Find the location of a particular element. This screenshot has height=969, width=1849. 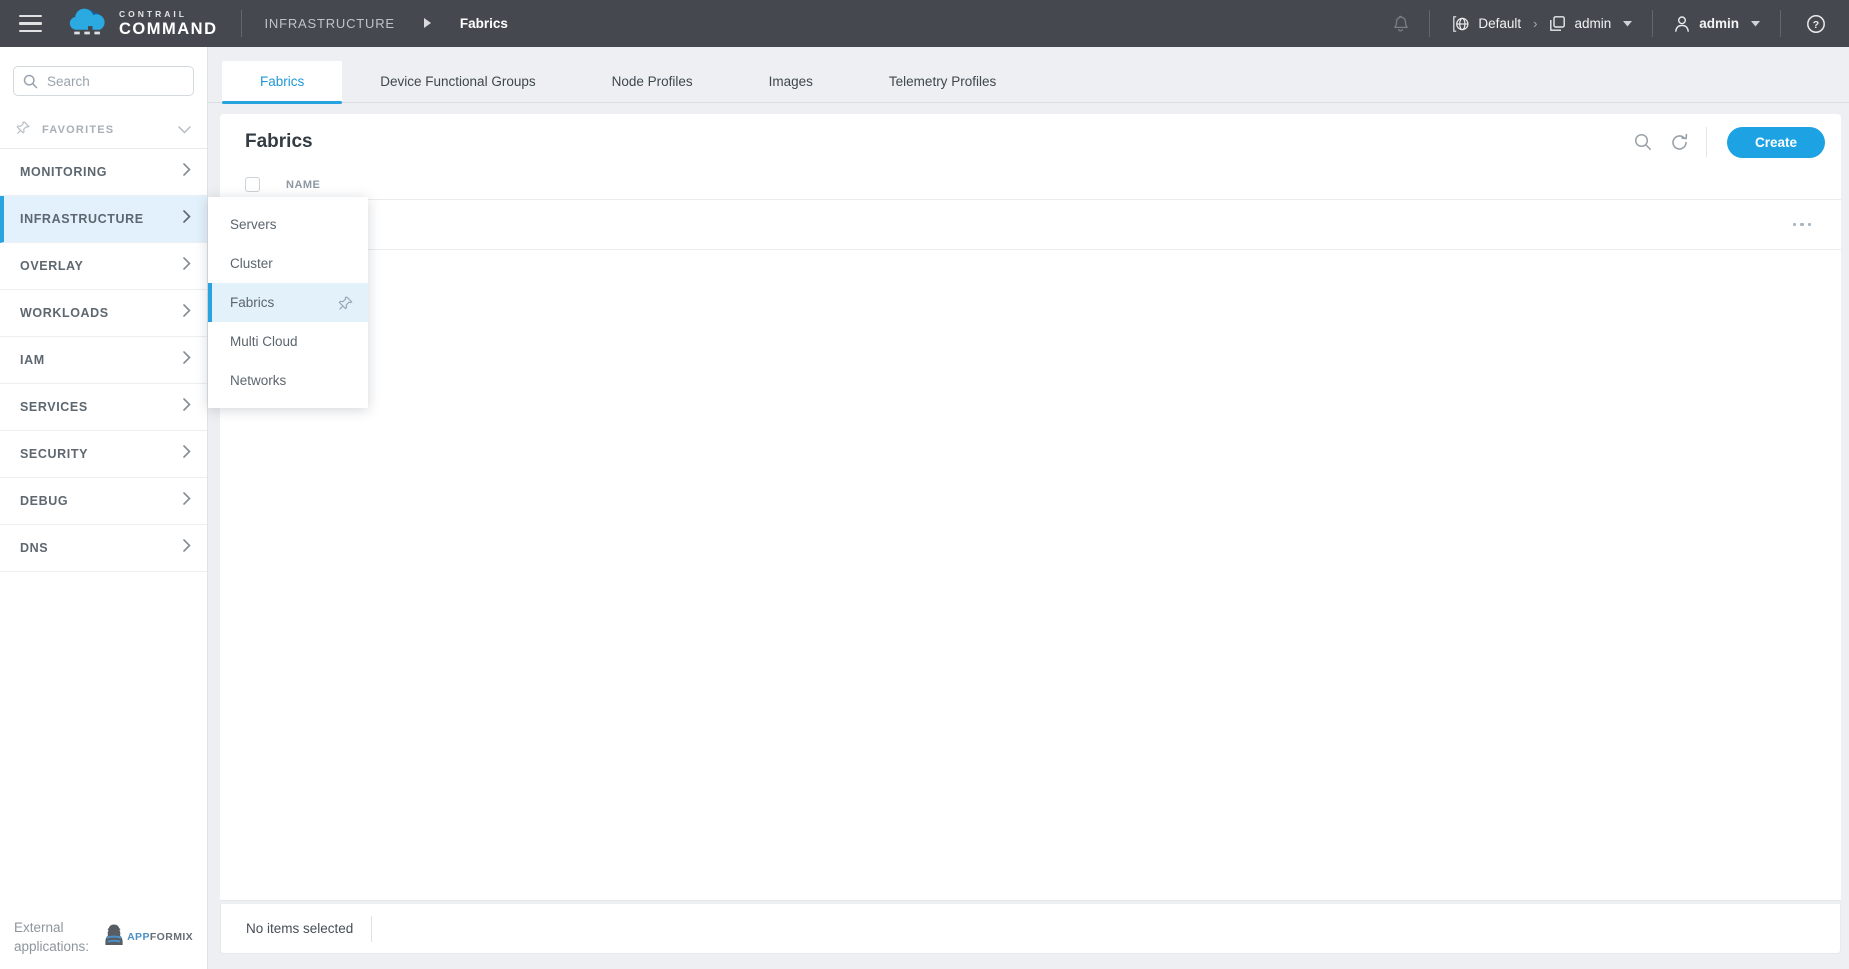

breadcrumb-caret-icon is located at coordinates (427, 24).